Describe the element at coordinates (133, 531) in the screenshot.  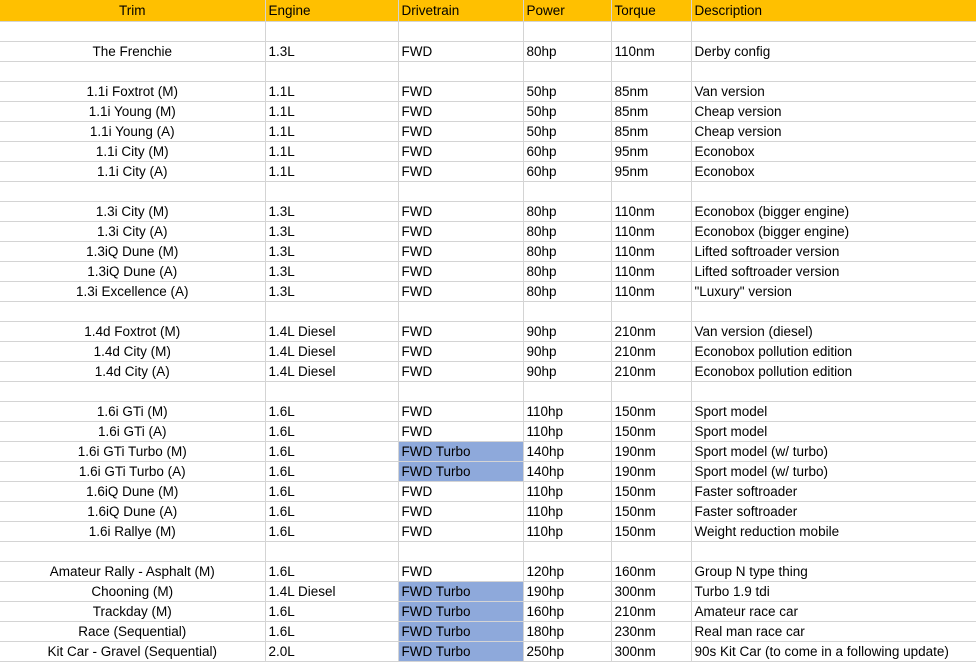
I see `cell-trim: 1.6i Rallye (M)` at that location.